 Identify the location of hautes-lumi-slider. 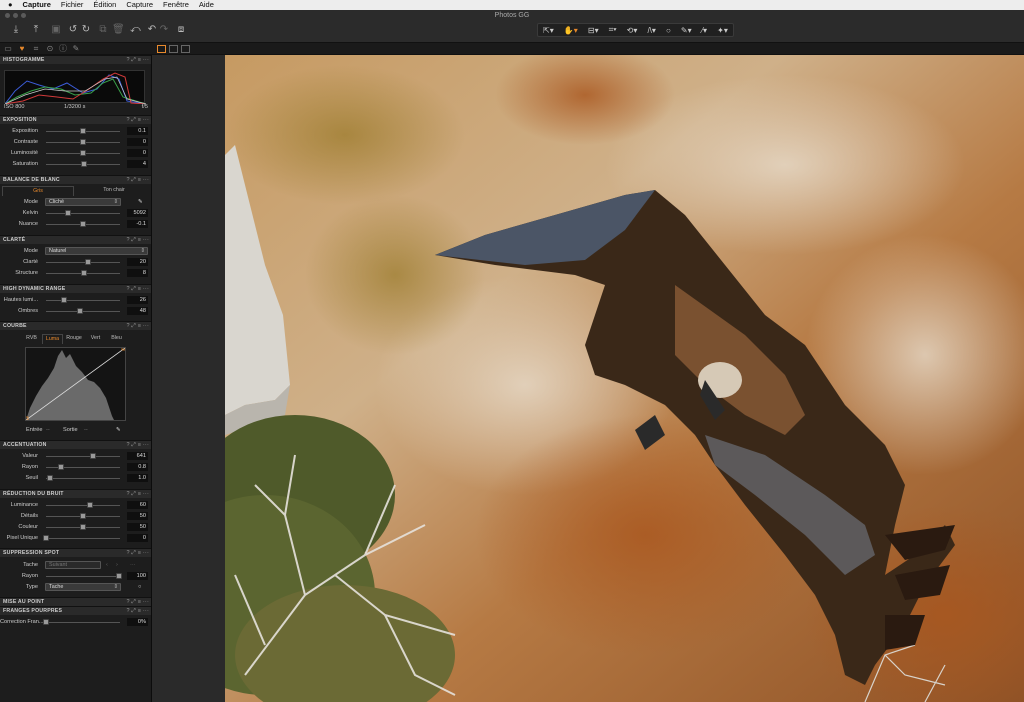
(83, 300).